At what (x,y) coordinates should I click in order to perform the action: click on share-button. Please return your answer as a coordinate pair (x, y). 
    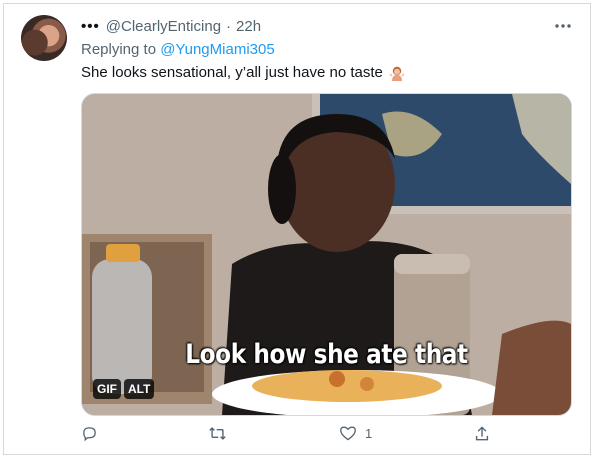
    Looking at the image, I should click on (482, 433).